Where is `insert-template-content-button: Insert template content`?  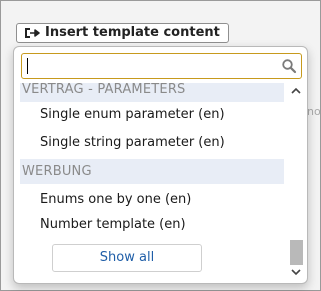 insert-template-content-button: Insert template content is located at coordinates (122, 33).